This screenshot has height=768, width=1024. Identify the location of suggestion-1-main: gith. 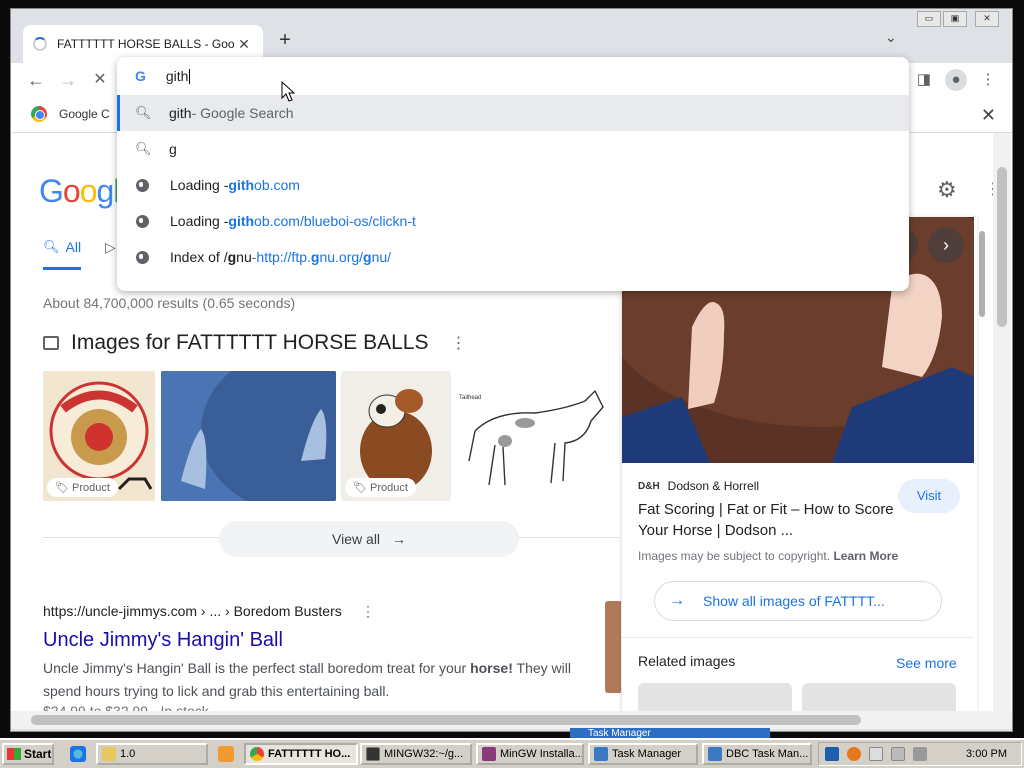
(180, 113).